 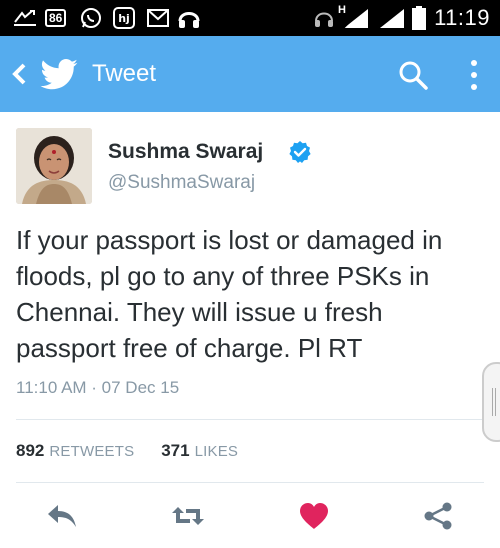 I want to click on svg-text: hj, so click(x=124, y=18).